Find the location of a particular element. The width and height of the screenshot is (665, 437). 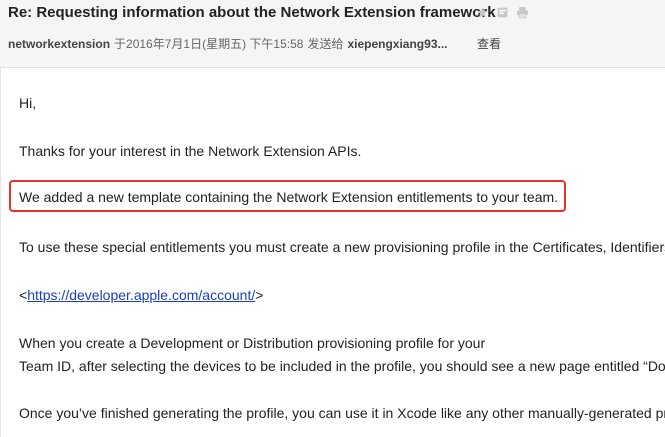

message-date: 于2016年7月1日(星期五) 下午15:58 is located at coordinates (209, 44).